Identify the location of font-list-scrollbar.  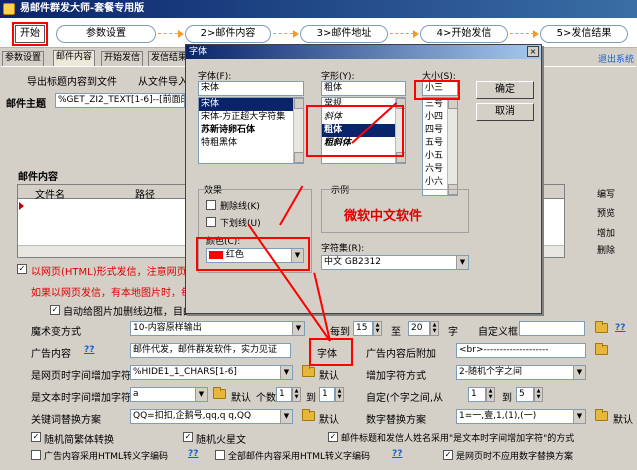
(298, 130).